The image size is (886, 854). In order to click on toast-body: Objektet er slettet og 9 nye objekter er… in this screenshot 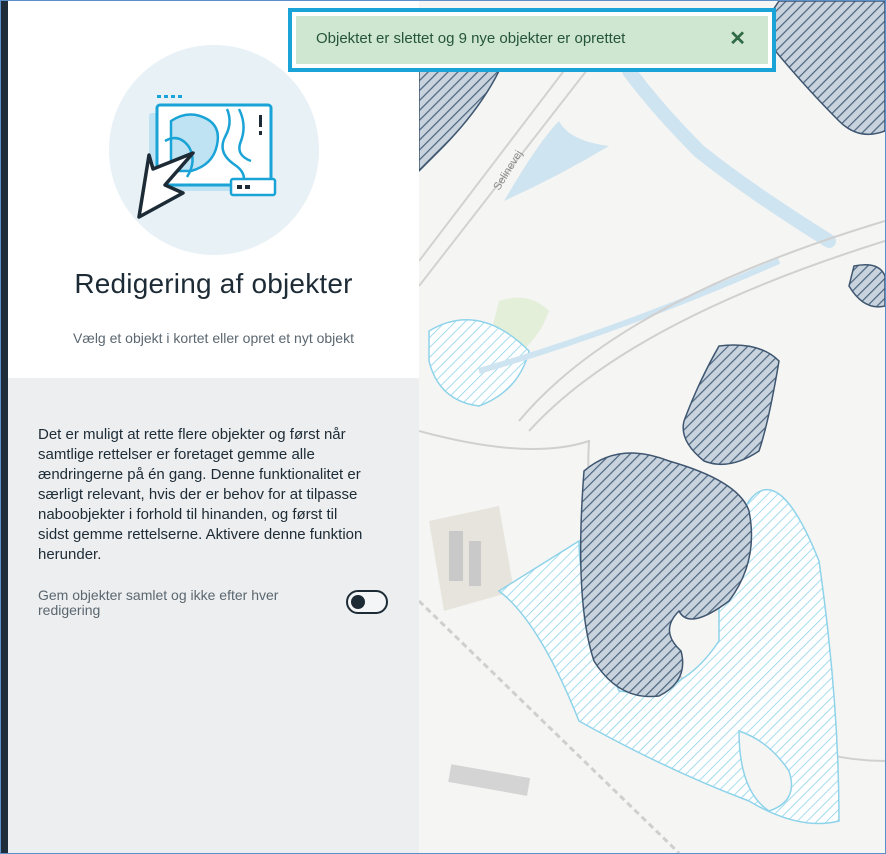, I will do `click(532, 40)`.